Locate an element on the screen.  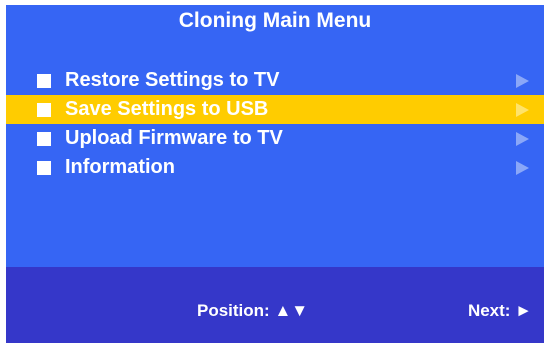
position-hint: Position: ▲▼ is located at coordinates (253, 310).